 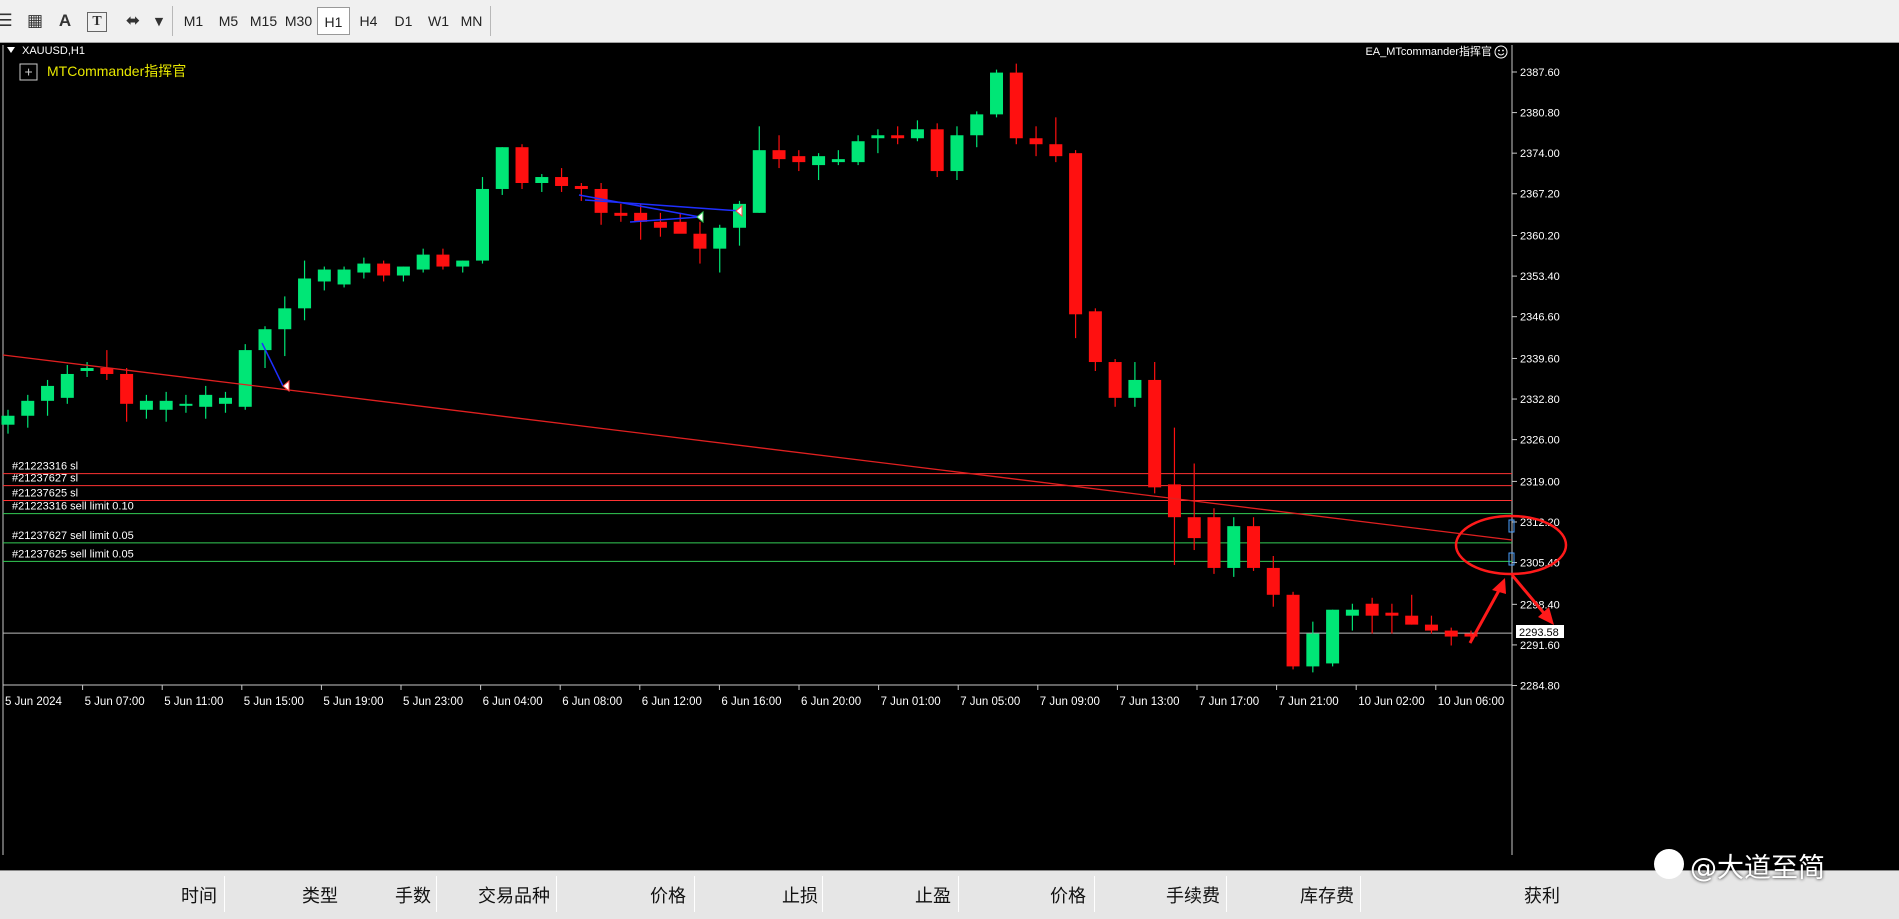 What do you see at coordinates (29, 72) in the screenshot?
I see `plus-icon: +` at bounding box center [29, 72].